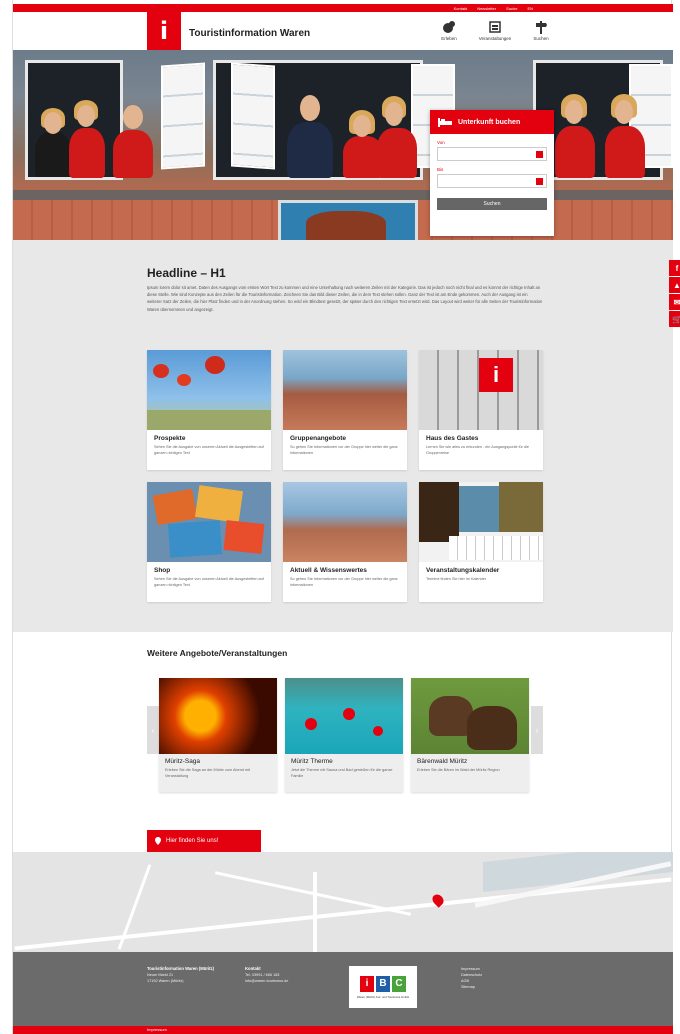  I want to click on cart-icon: 🛒, so click(674, 319).